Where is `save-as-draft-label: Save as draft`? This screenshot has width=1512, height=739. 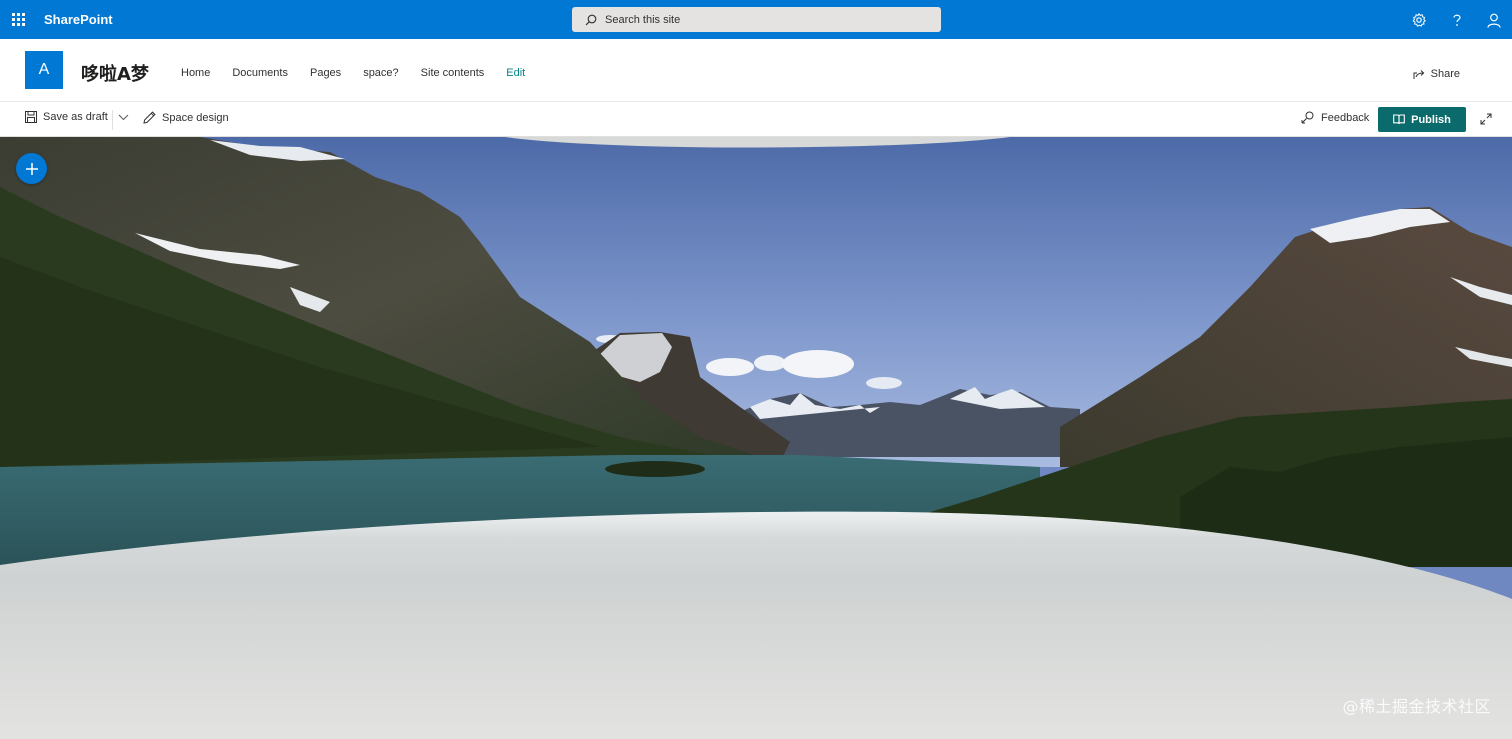
save-as-draft-label: Save as draft is located at coordinates (75, 117).